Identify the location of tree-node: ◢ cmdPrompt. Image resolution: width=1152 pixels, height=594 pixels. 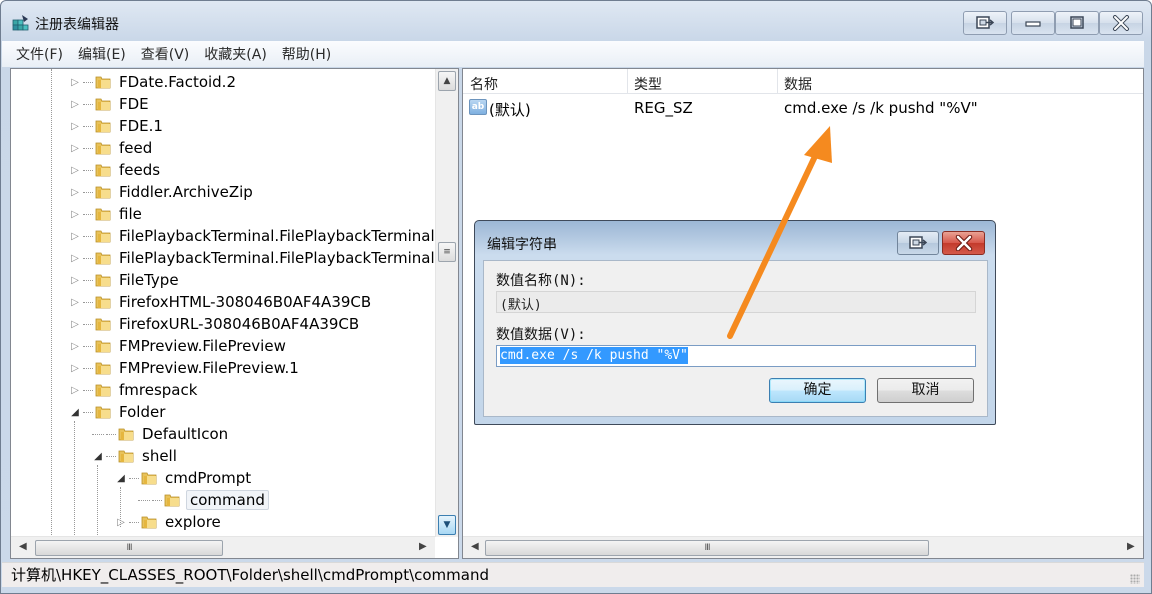
(184, 478).